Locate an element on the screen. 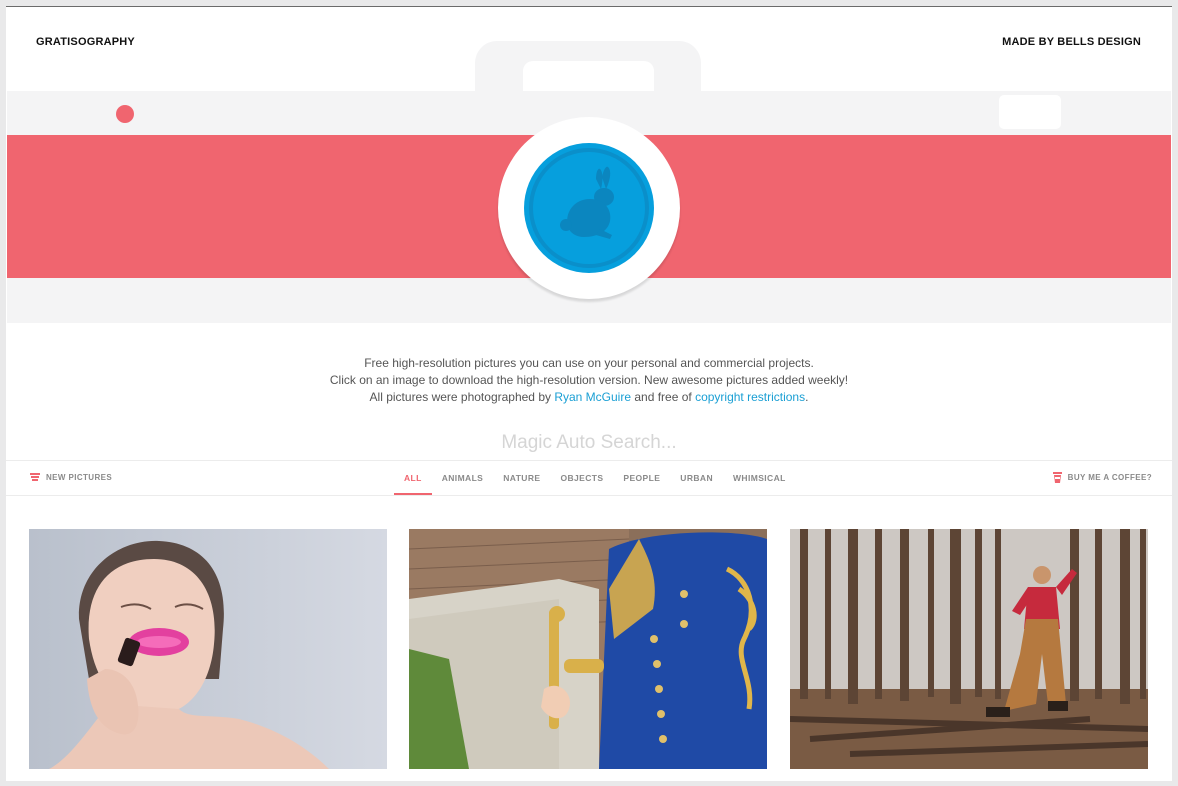  author-link: Ryan McGuire is located at coordinates (592, 397).